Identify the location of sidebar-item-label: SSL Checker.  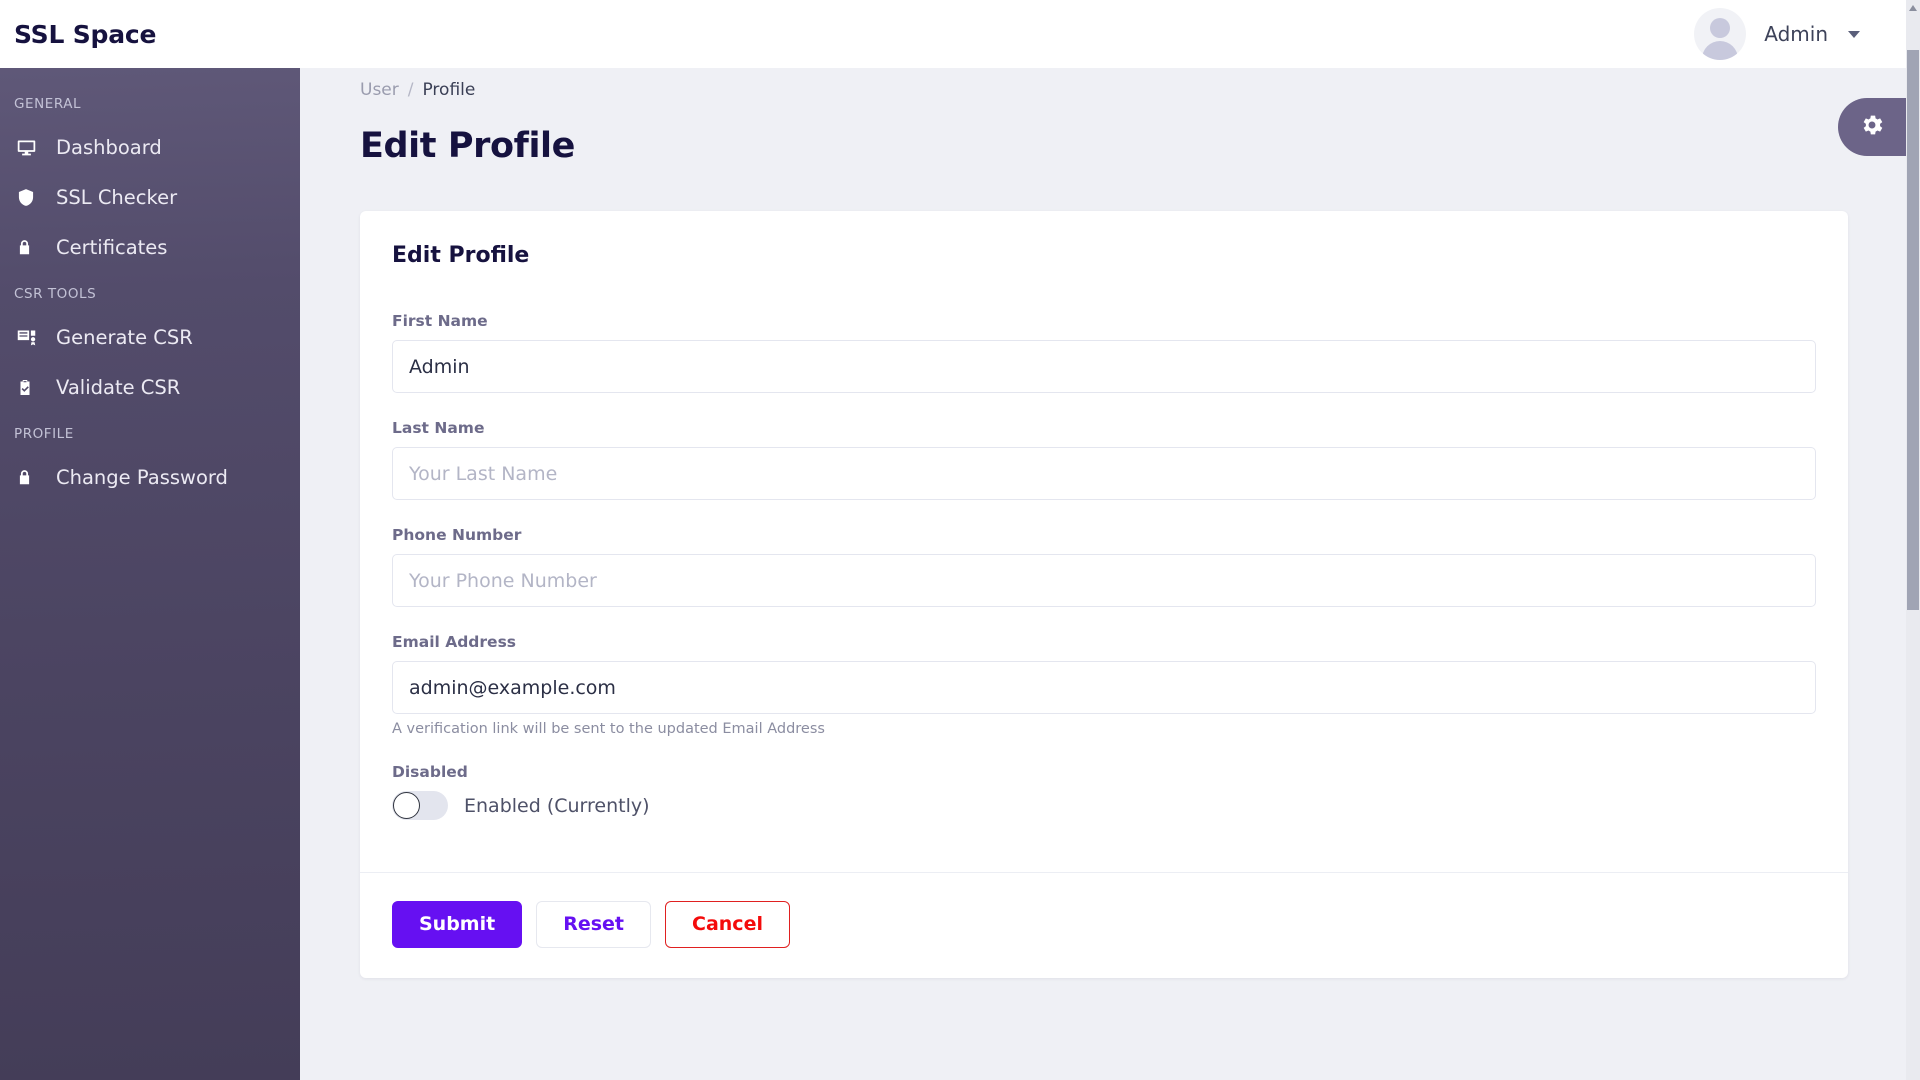
(117, 197).